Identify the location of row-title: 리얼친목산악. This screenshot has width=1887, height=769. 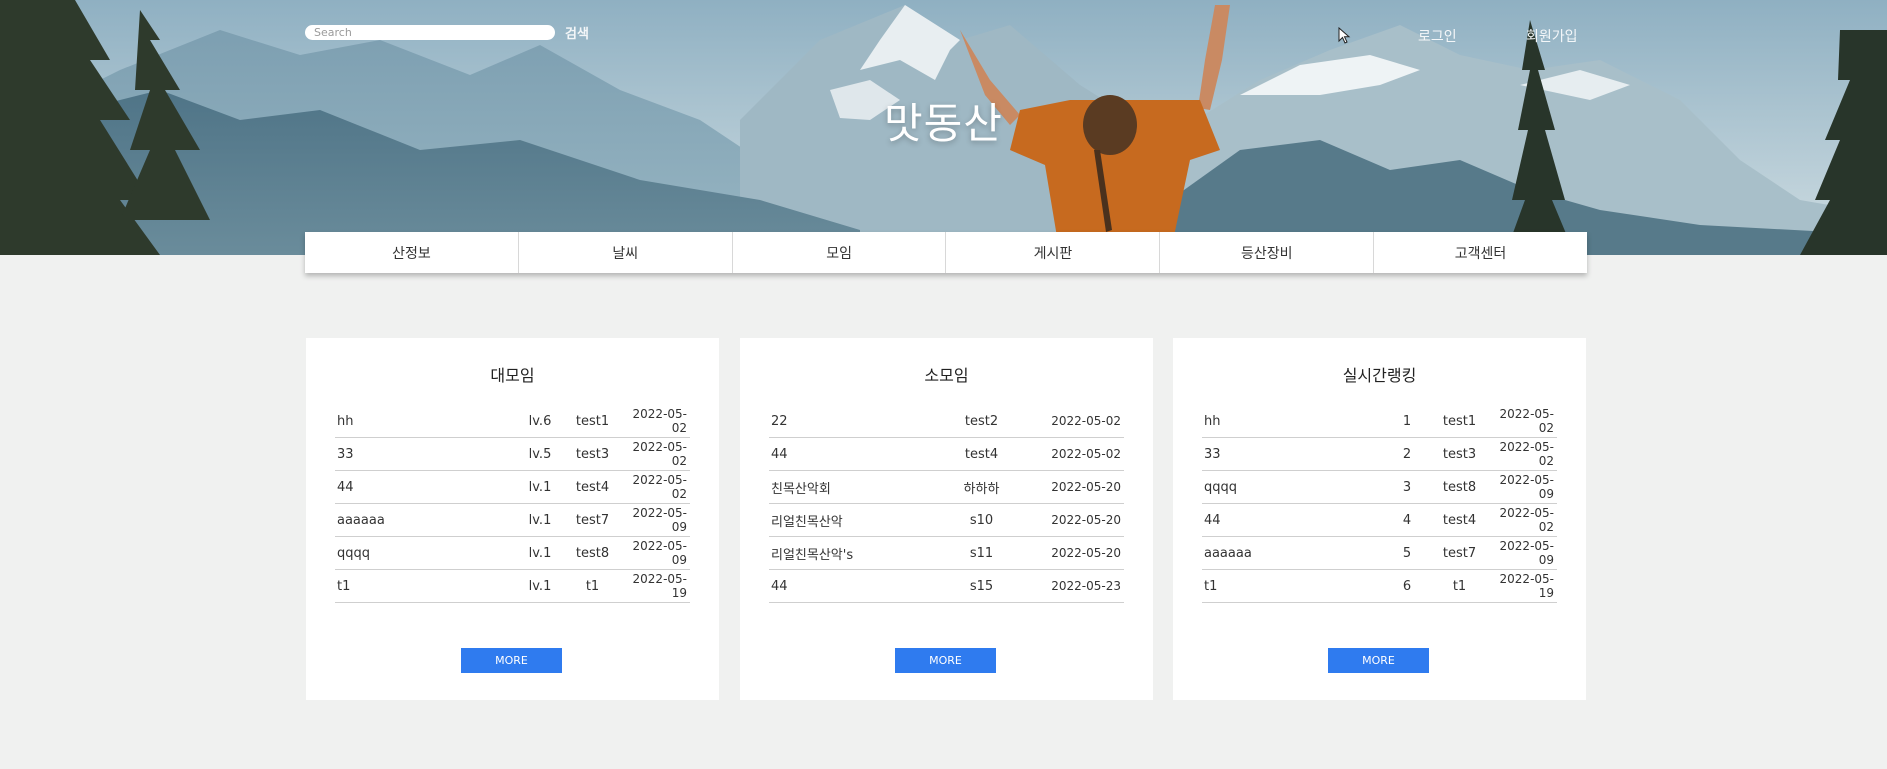
(807, 522).